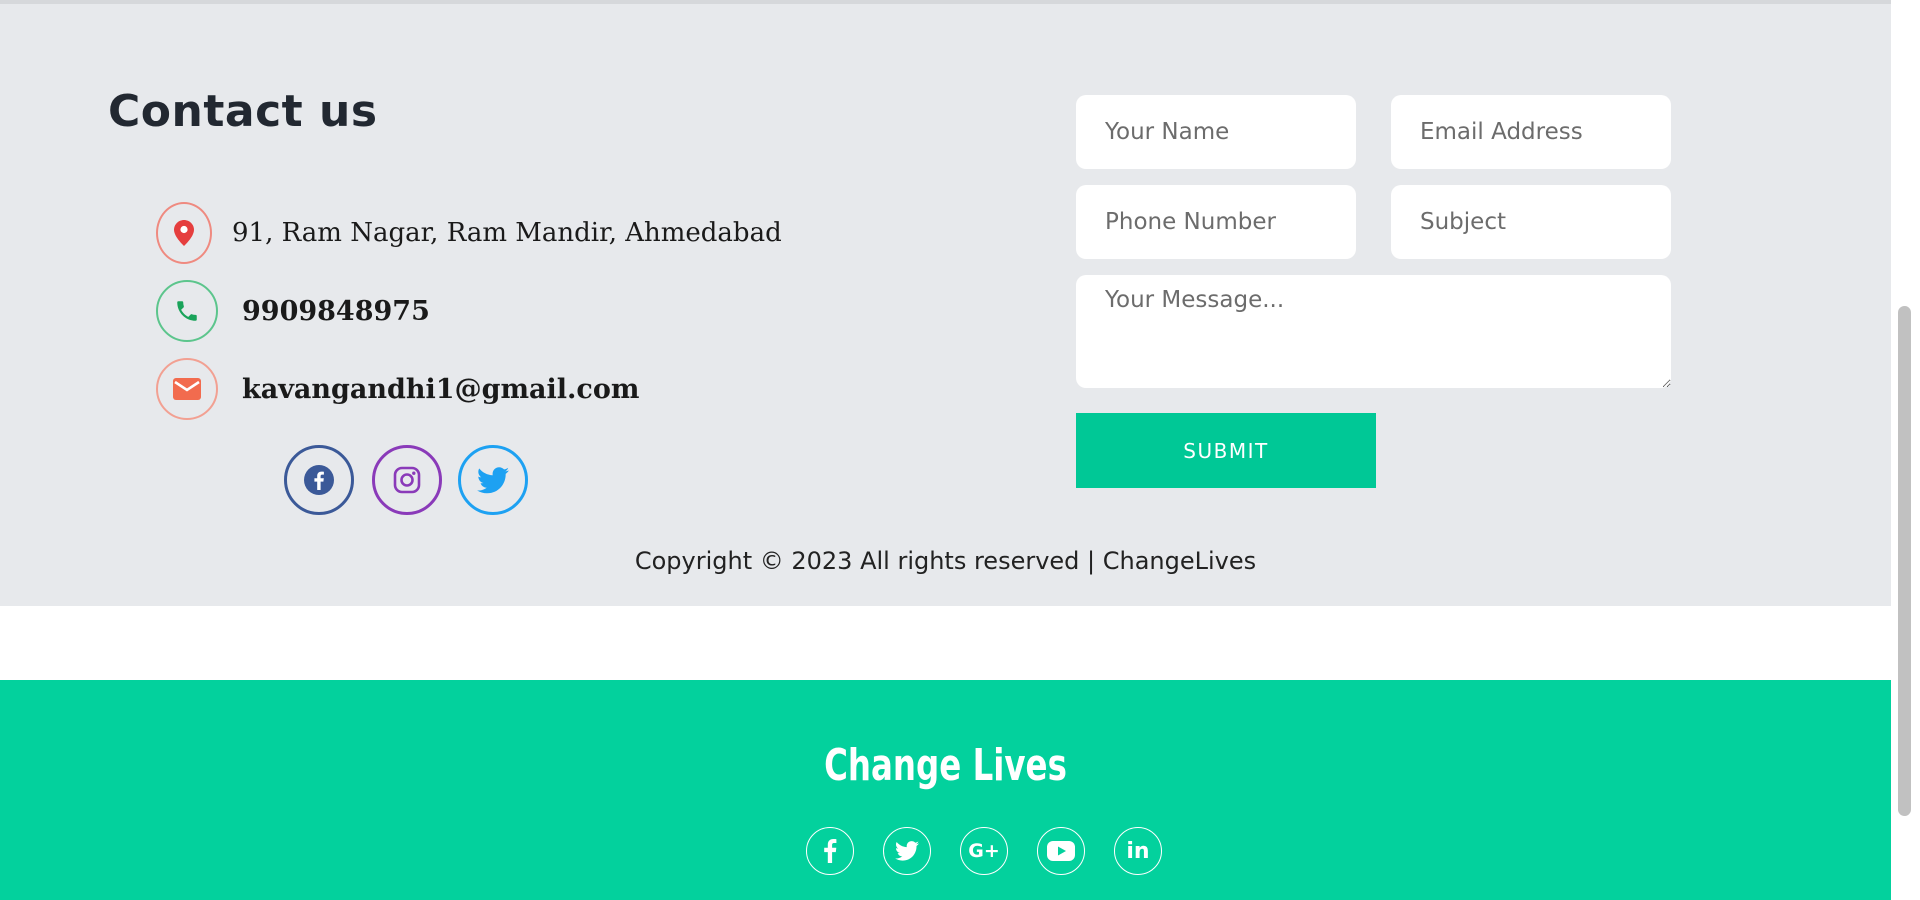 The image size is (1920, 900). What do you see at coordinates (1061, 851) in the screenshot?
I see `footer-youtube-icon` at bounding box center [1061, 851].